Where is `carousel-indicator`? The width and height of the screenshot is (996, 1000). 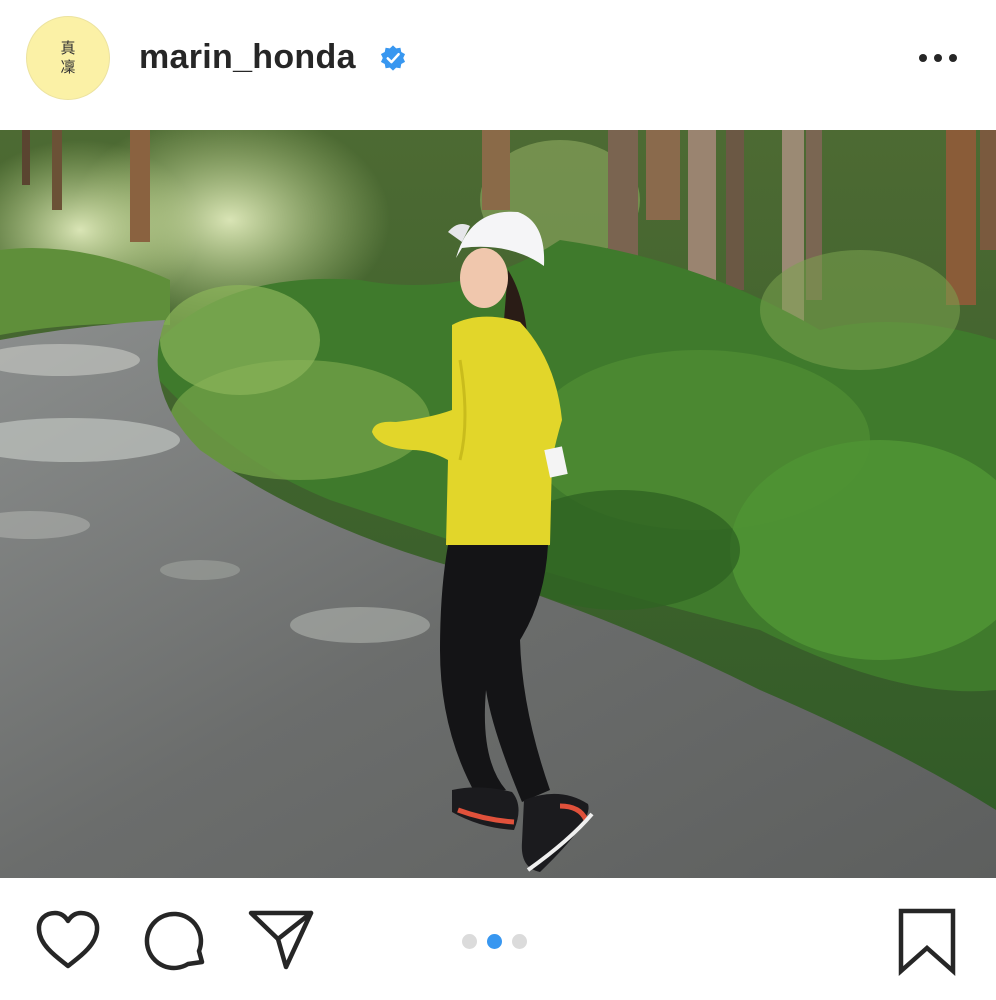
carousel-indicator is located at coordinates (494, 941).